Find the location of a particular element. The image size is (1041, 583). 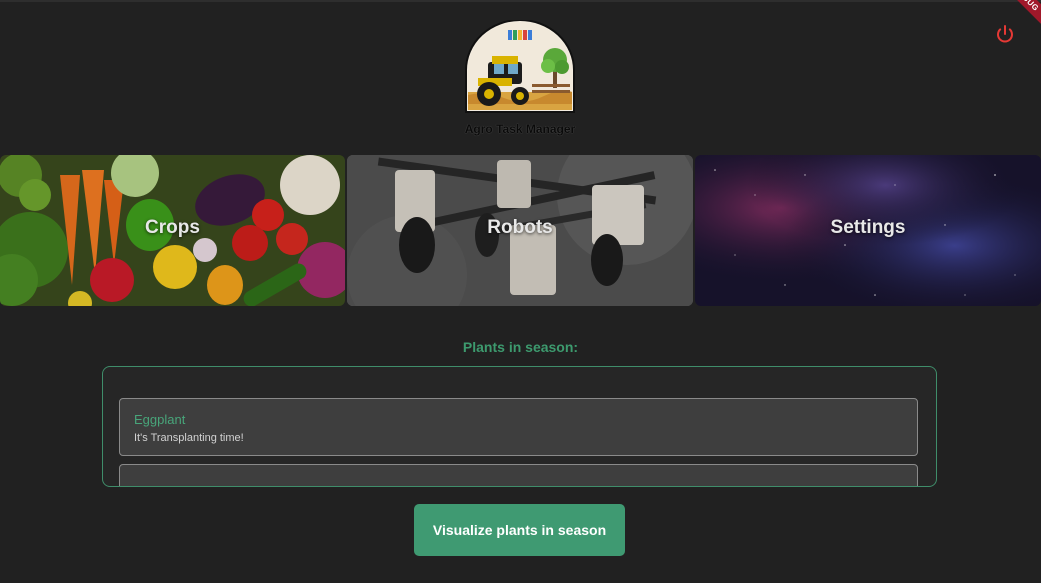

settings-card: Settings is located at coordinates (868, 230).